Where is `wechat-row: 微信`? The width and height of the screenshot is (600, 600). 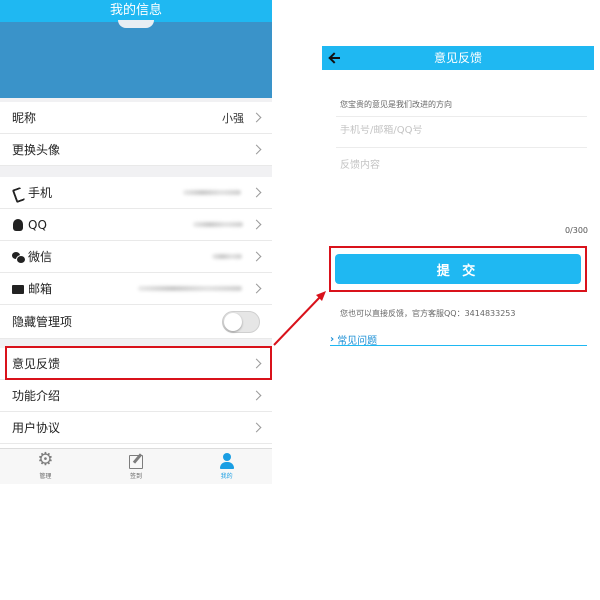
wechat-row: 微信 is located at coordinates (136, 257).